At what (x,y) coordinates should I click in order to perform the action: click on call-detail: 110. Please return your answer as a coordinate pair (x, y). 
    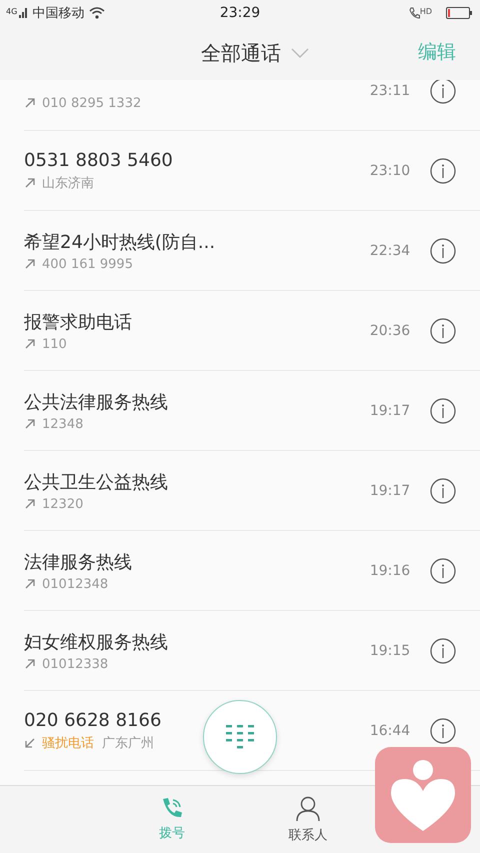
    Looking at the image, I should click on (54, 344).